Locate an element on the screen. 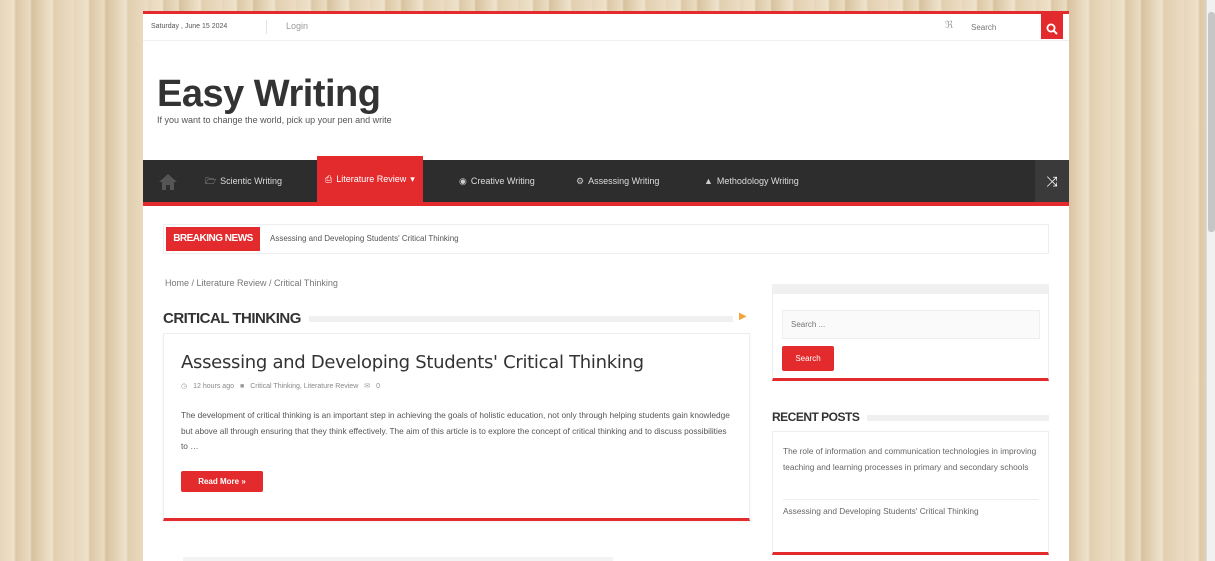 This screenshot has width=1215, height=561. random-article-button: ⤨ is located at coordinates (1052, 181).